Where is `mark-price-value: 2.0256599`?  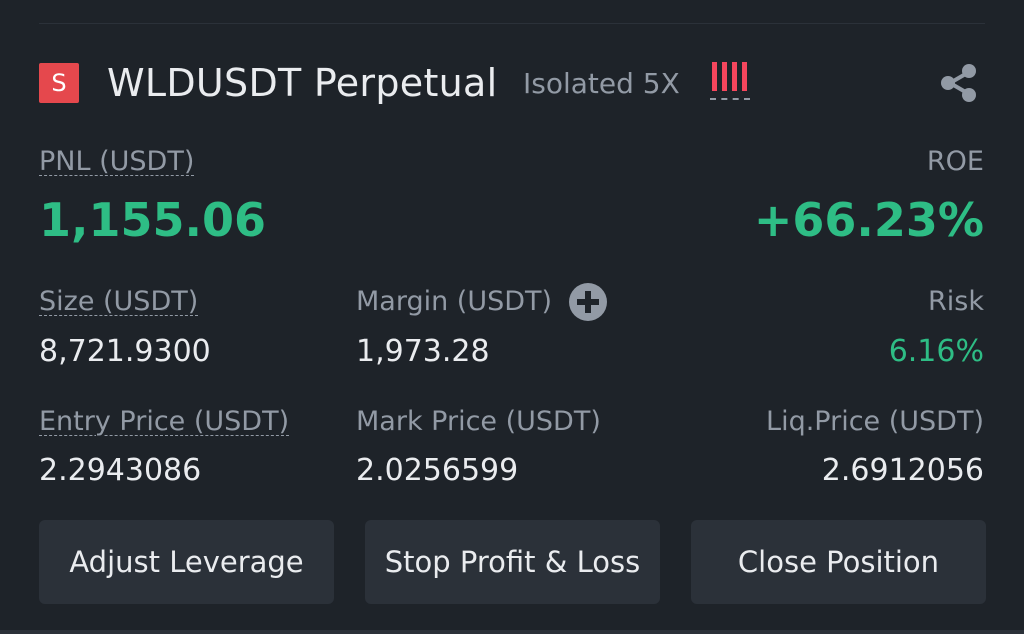 mark-price-value: 2.0256599 is located at coordinates (437, 470).